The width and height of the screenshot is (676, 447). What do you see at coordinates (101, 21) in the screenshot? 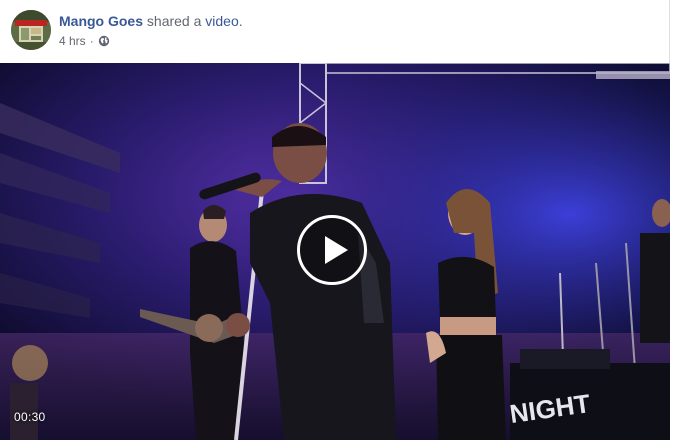
I see `author-name-link: Mango Goes` at bounding box center [101, 21].